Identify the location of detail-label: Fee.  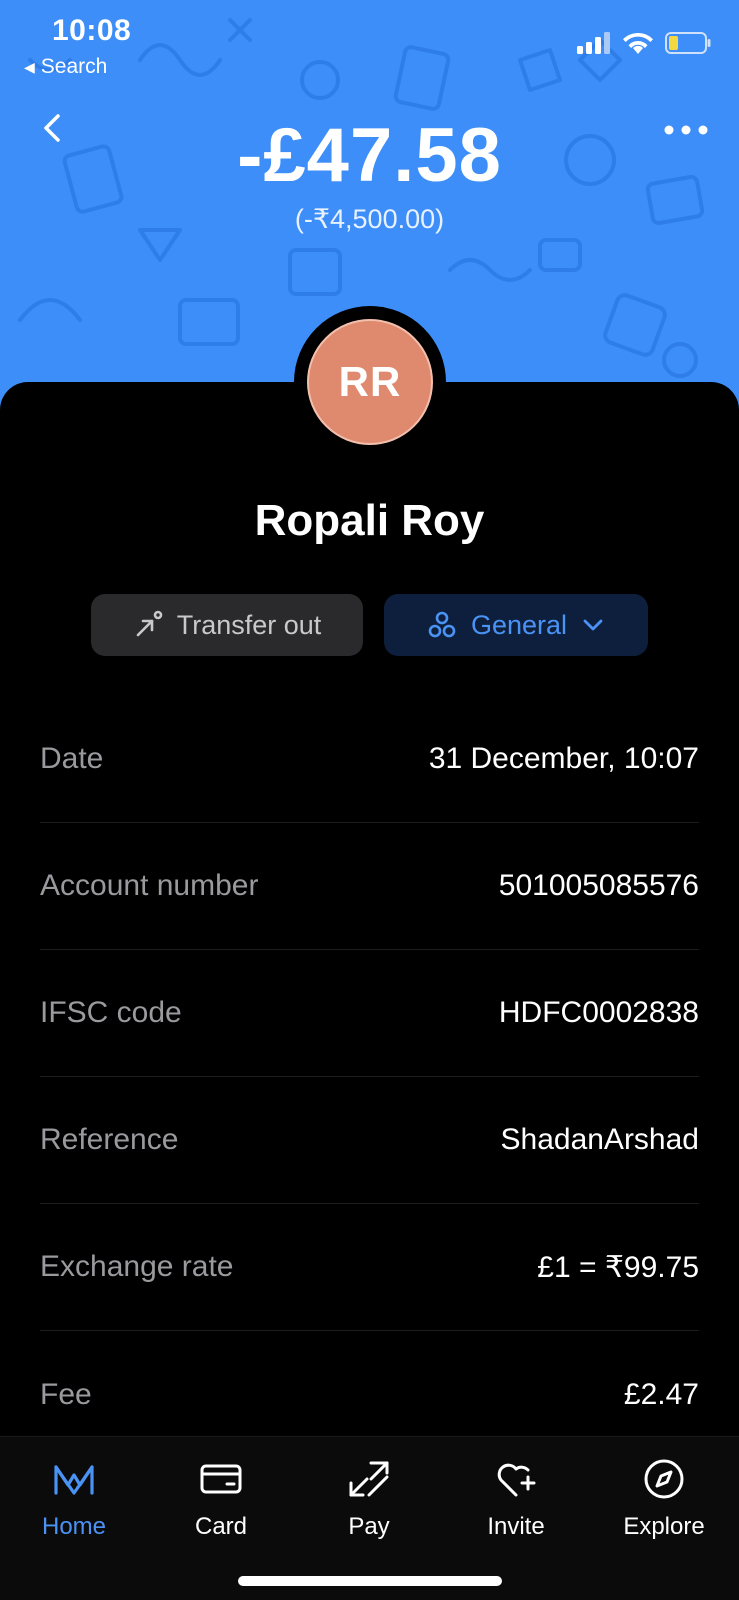
(66, 1394).